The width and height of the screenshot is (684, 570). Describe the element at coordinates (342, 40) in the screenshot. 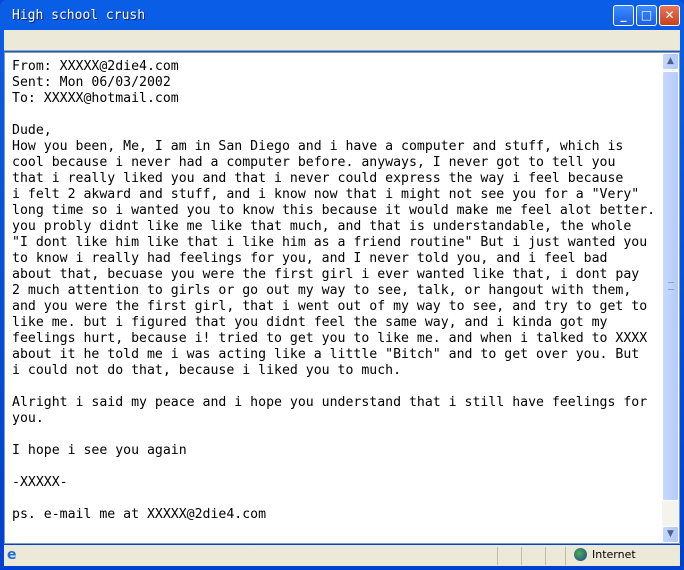

I see `toolbar` at that location.